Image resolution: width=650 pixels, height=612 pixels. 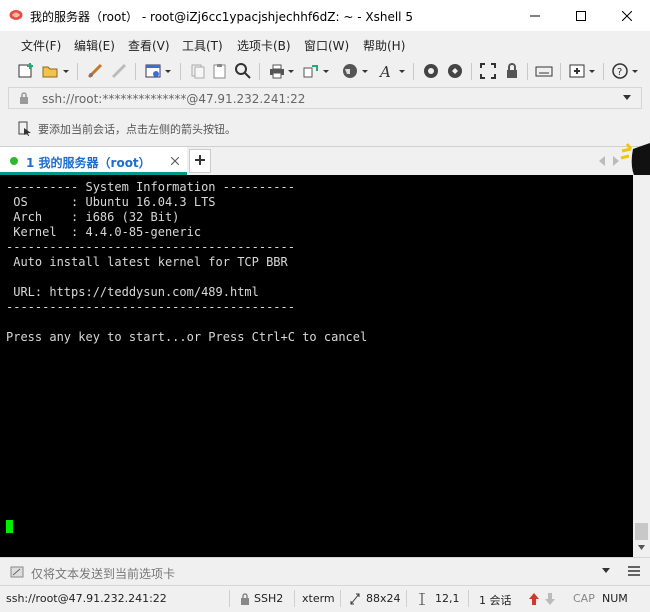 What do you see at coordinates (350, 71) in the screenshot?
I see `globe-icon` at bounding box center [350, 71].